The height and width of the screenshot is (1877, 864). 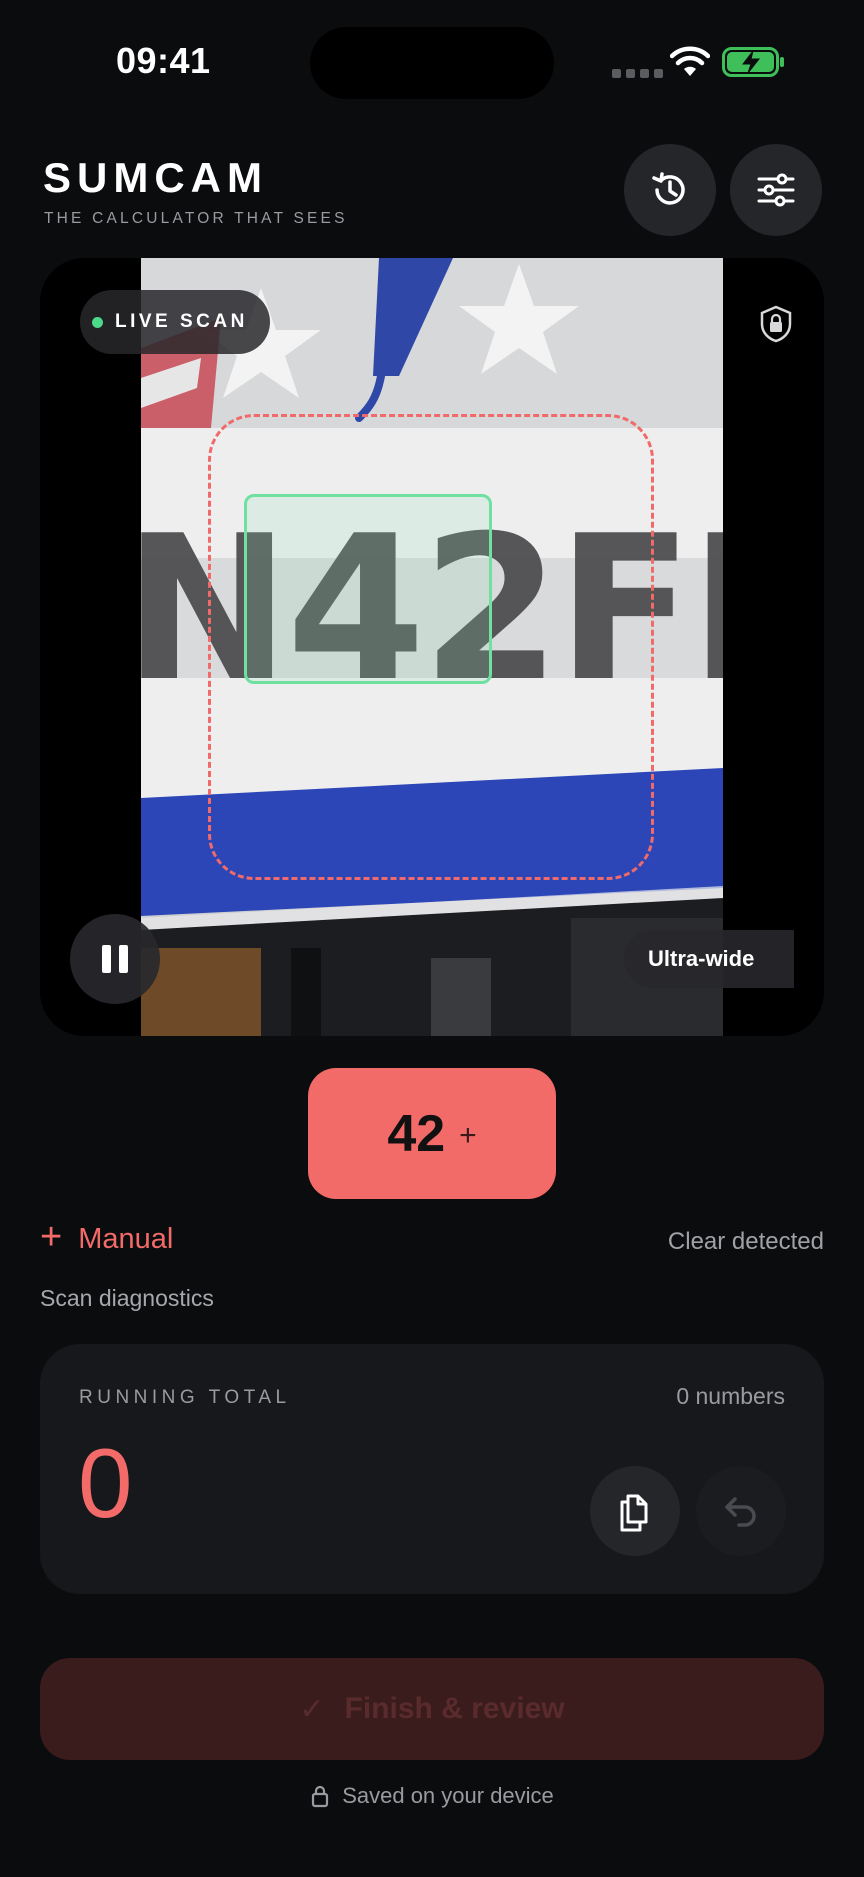 I want to click on wifi-icon, so click(x=690, y=61).